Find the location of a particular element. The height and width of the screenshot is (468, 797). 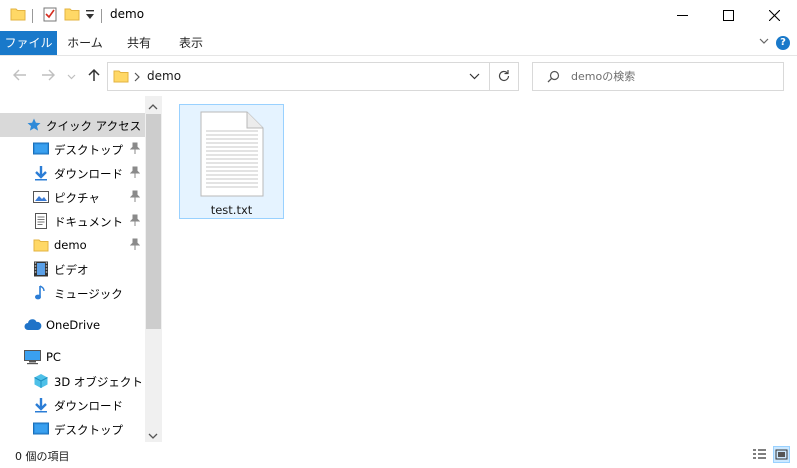

status-bar: 0 個の項目 is located at coordinates (398, 455).